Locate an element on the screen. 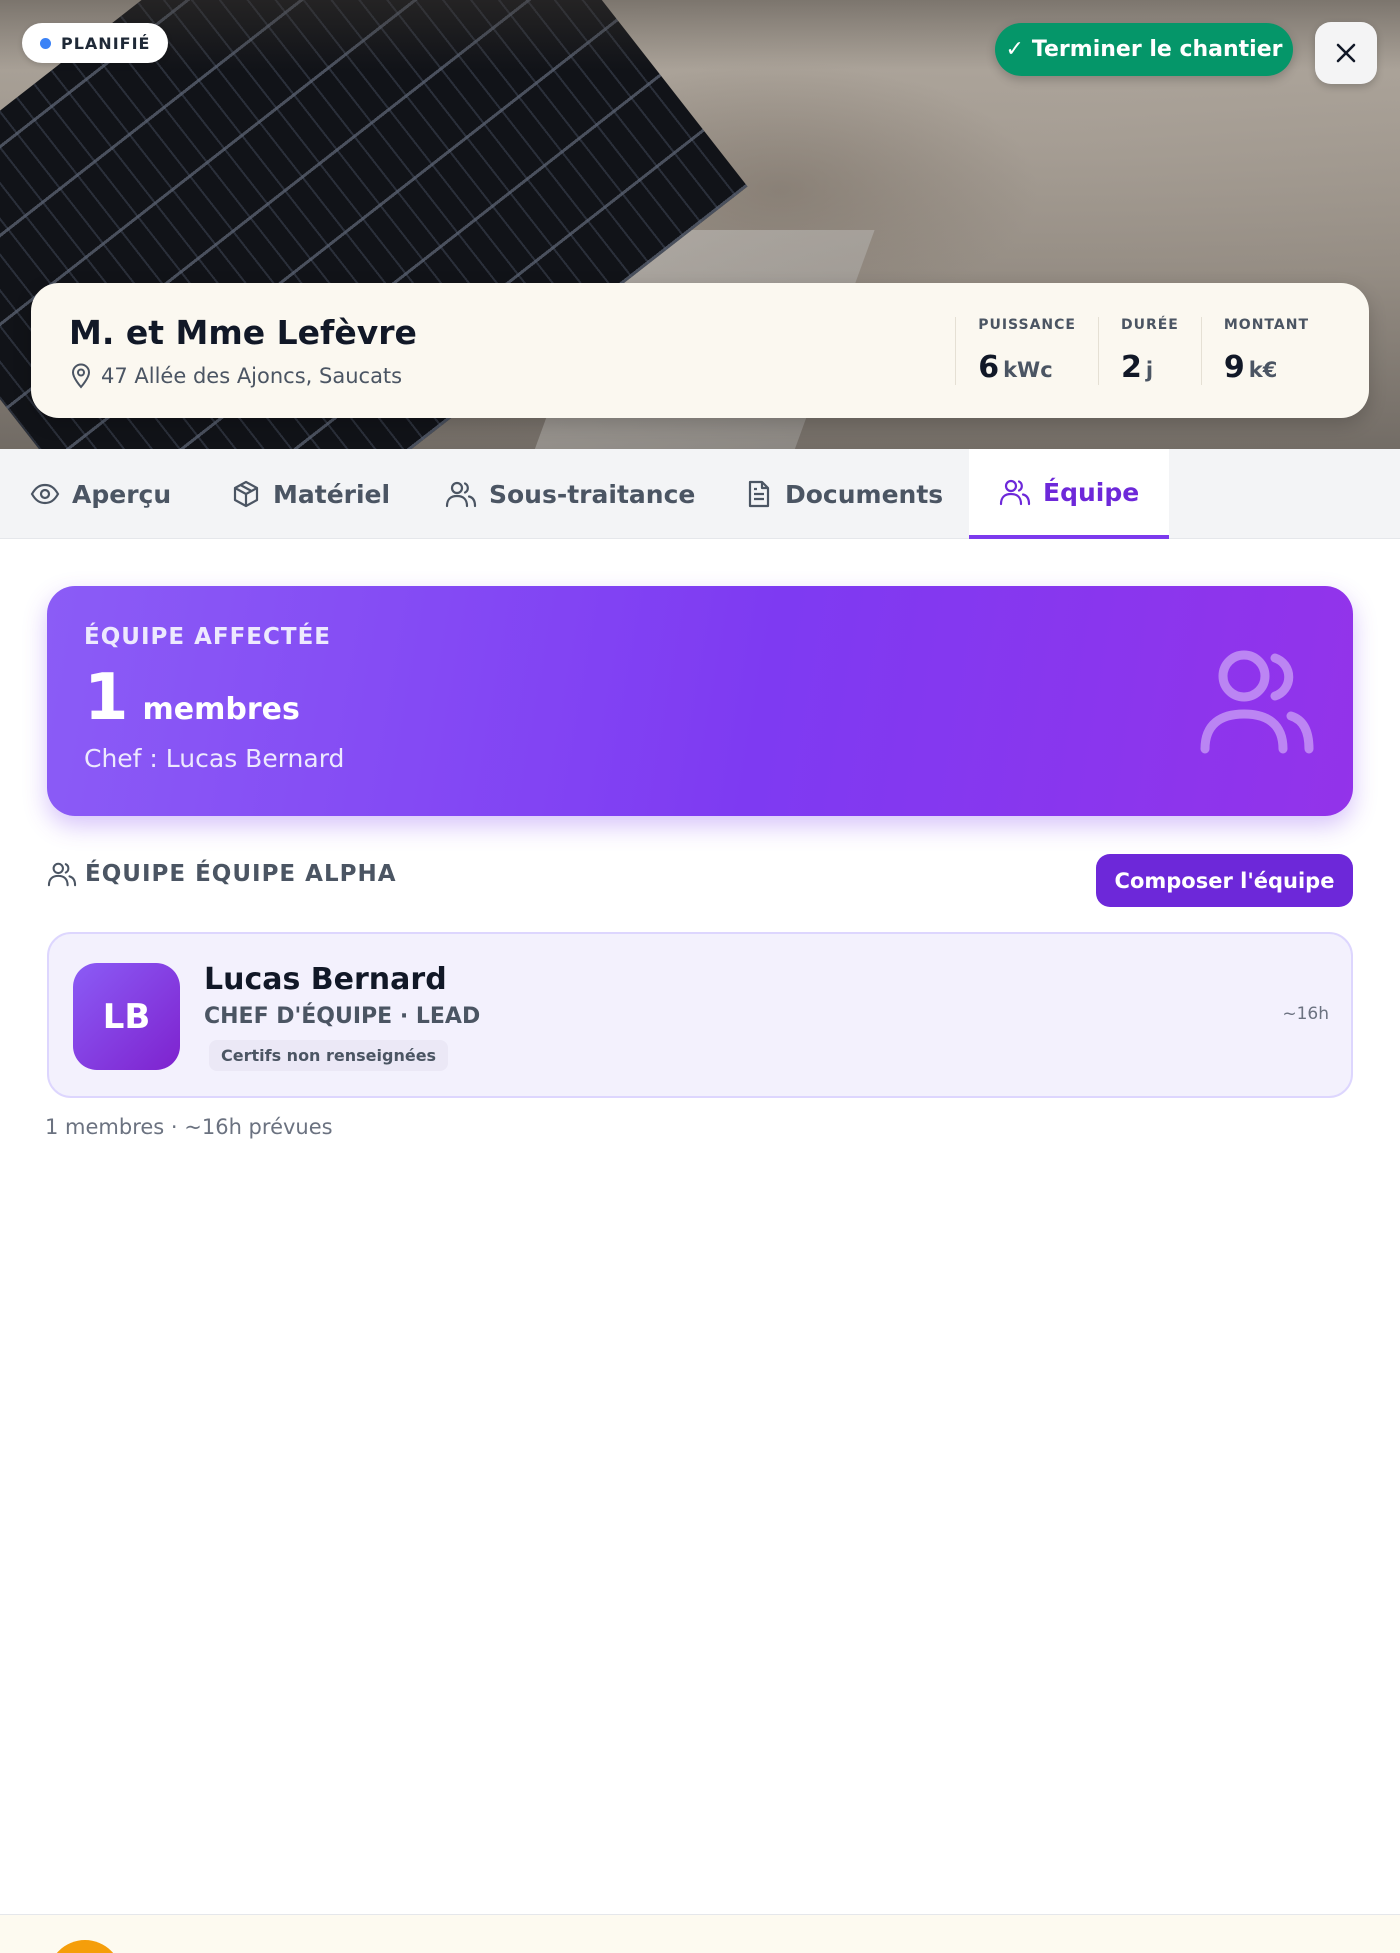 This screenshot has width=1400, height=1953. stat-label: DURÉE is located at coordinates (1149, 325).